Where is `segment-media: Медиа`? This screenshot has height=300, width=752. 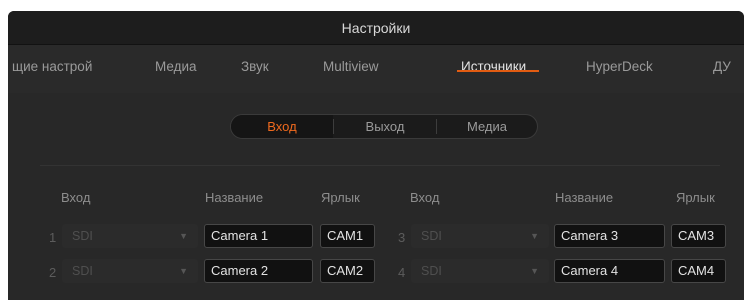
segment-media: Медиа is located at coordinates (487, 126).